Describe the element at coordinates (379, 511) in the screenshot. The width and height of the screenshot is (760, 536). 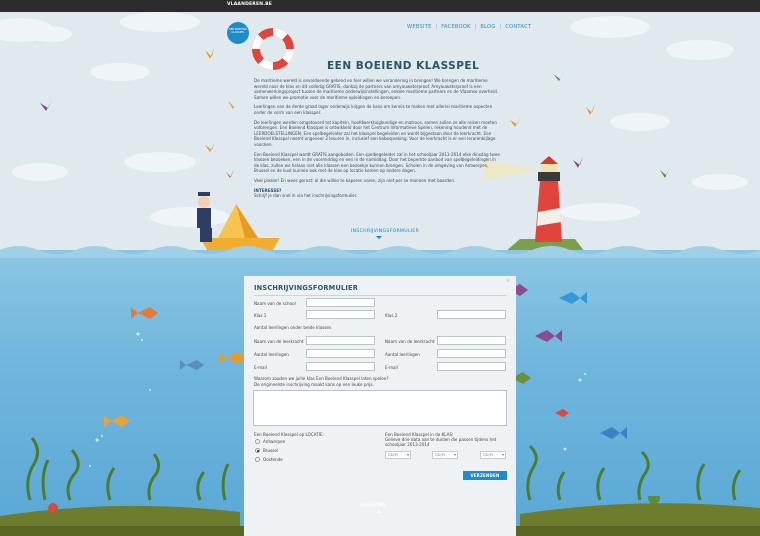
I see `chevron-up-icon` at that location.